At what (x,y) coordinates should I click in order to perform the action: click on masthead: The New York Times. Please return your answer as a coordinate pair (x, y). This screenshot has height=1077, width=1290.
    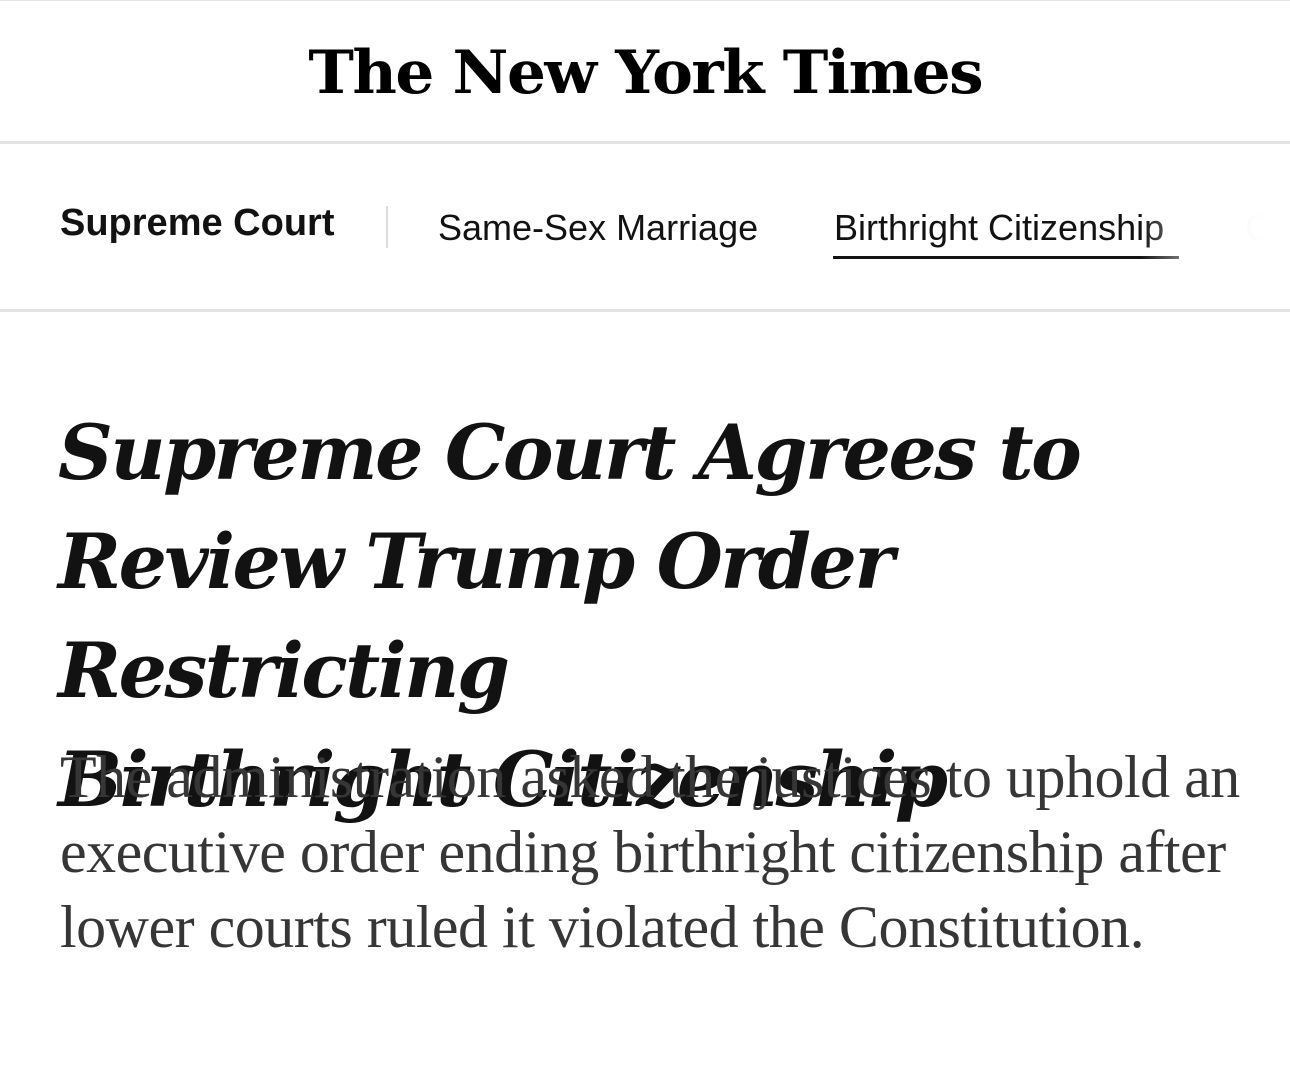
    Looking at the image, I should click on (645, 71).